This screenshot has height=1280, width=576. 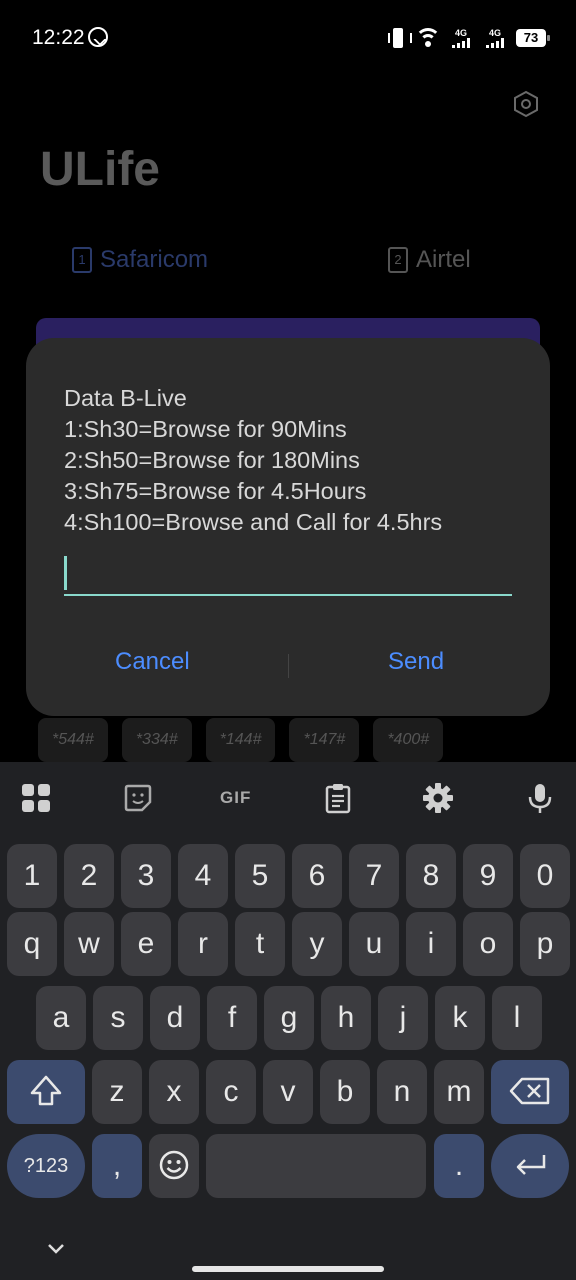 I want to click on signal-icon-sim2: 4G, so click(x=495, y=38).